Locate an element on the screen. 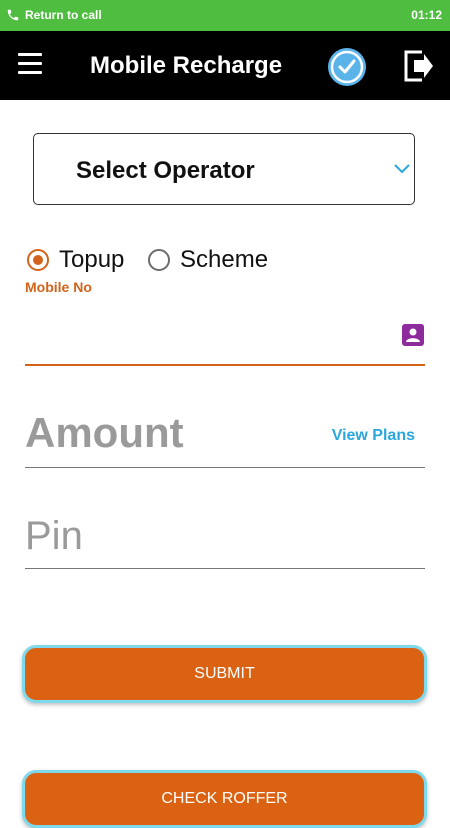 Image resolution: width=450 pixels, height=828 pixels. exit-icon is located at coordinates (418, 66).